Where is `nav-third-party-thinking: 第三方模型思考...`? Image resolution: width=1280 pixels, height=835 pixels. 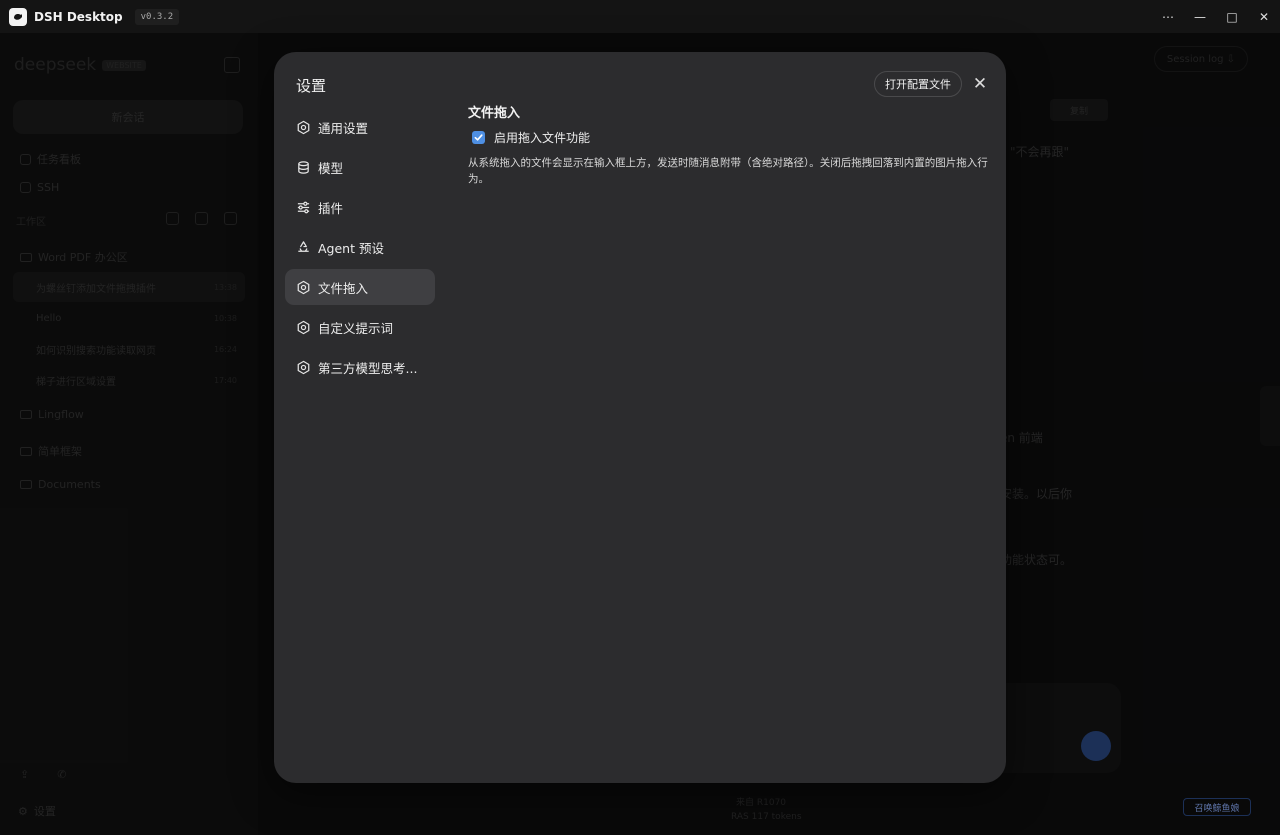 nav-third-party-thinking: 第三方模型思考... is located at coordinates (360, 367).